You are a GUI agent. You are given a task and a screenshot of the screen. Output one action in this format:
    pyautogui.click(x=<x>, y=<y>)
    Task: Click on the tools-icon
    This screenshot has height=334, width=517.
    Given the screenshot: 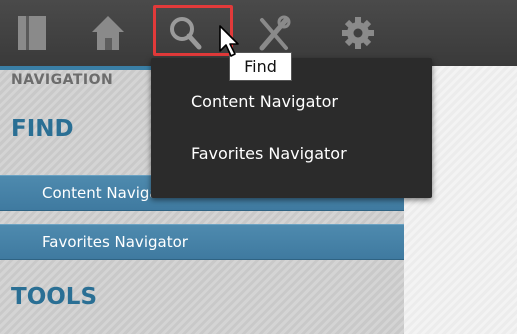 What is the action you would take?
    pyautogui.click(x=274, y=33)
    